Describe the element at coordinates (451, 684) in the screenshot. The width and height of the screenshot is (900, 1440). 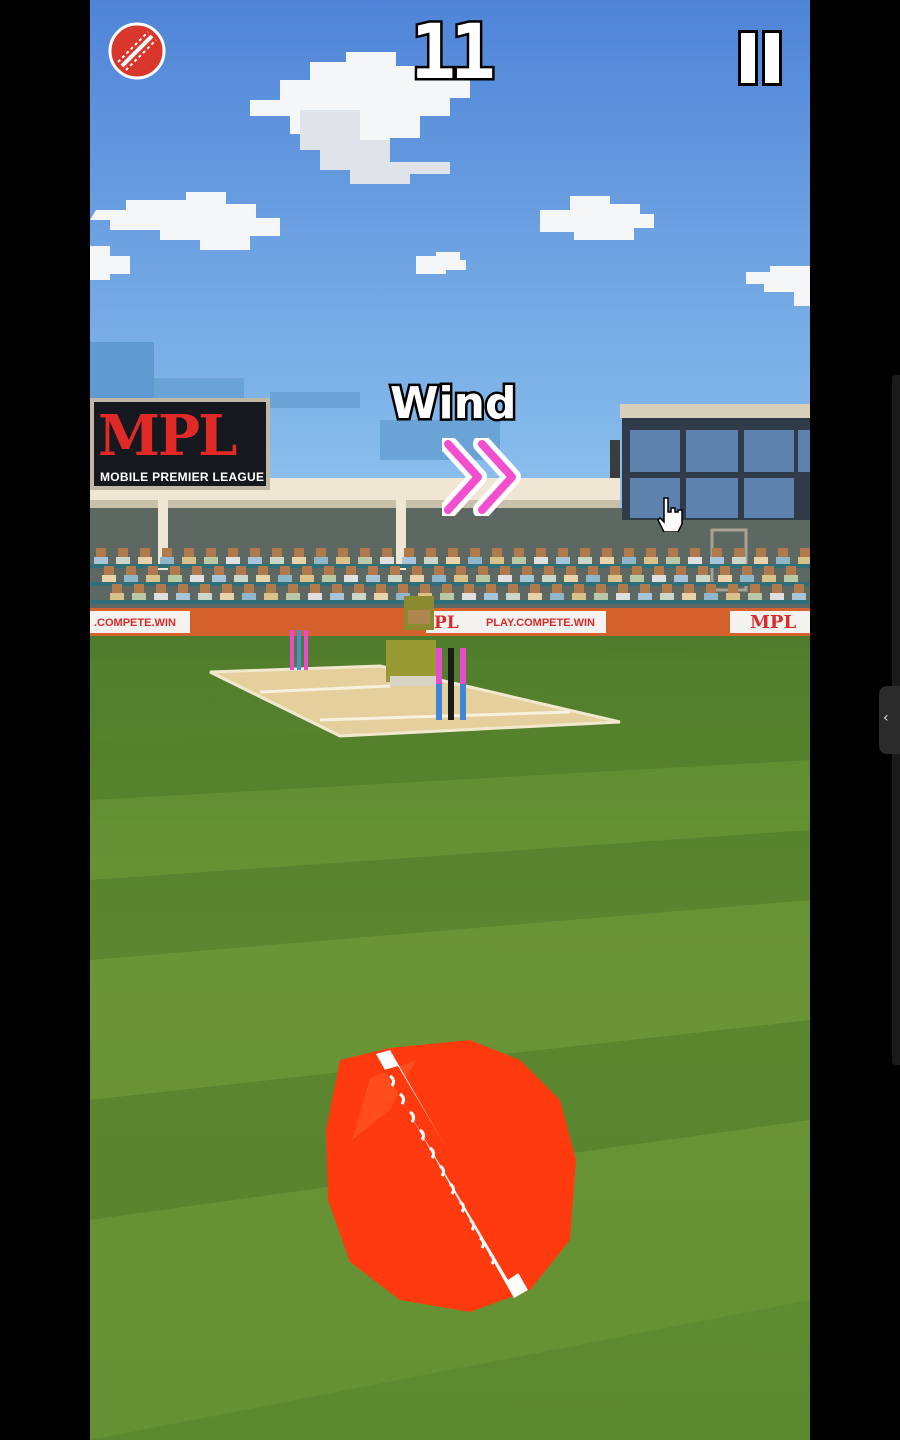
I see `near-stumps` at that location.